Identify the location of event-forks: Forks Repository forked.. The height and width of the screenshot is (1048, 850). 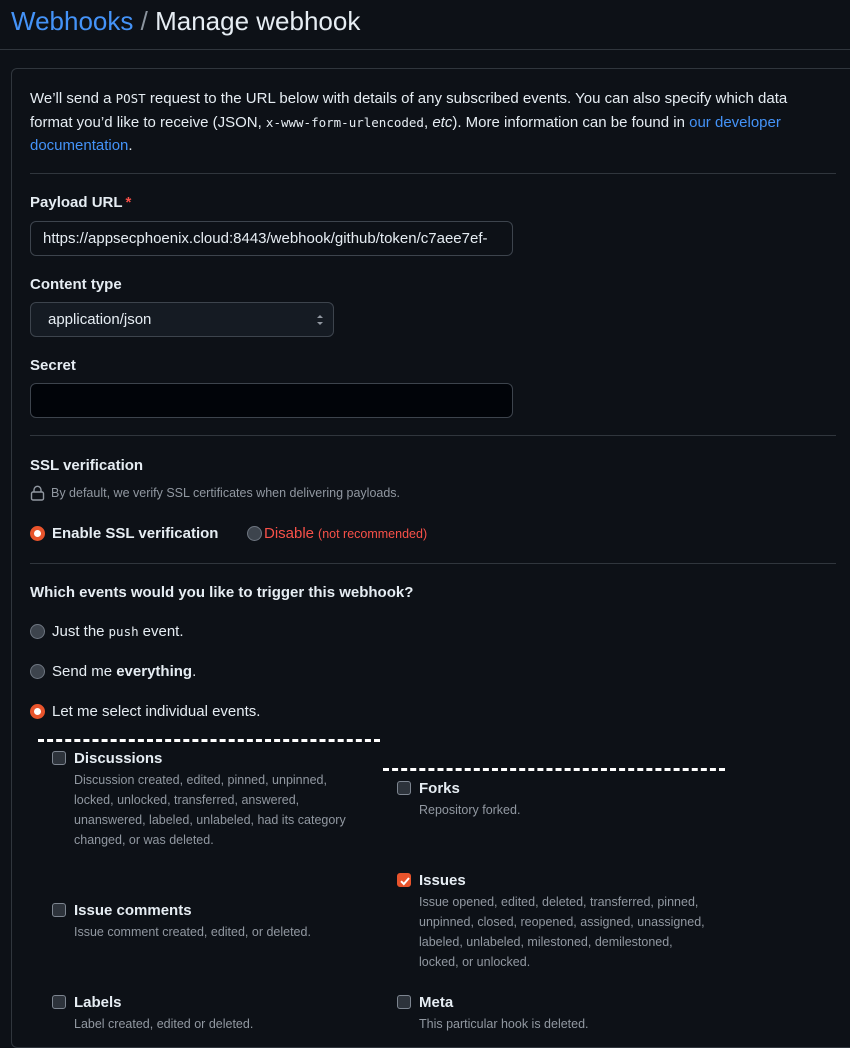
(551, 799).